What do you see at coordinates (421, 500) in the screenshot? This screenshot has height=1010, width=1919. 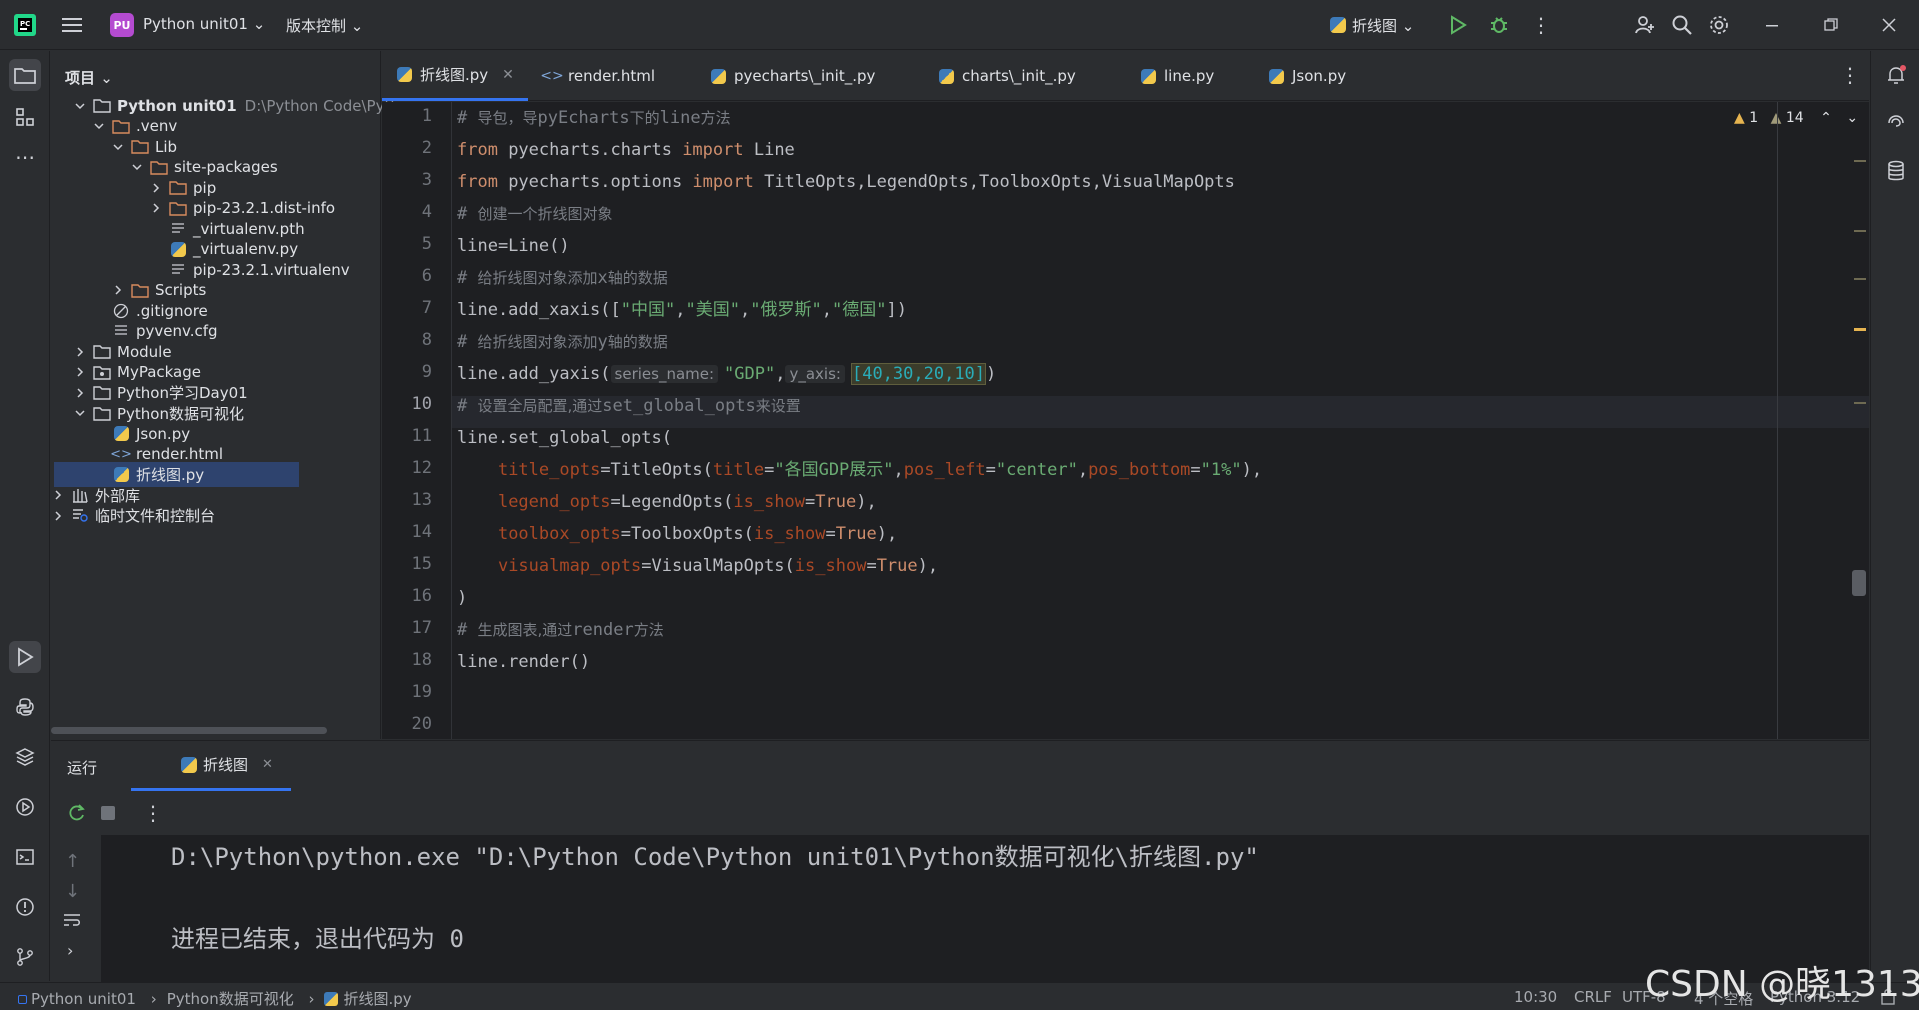 I see `line-number: 13` at bounding box center [421, 500].